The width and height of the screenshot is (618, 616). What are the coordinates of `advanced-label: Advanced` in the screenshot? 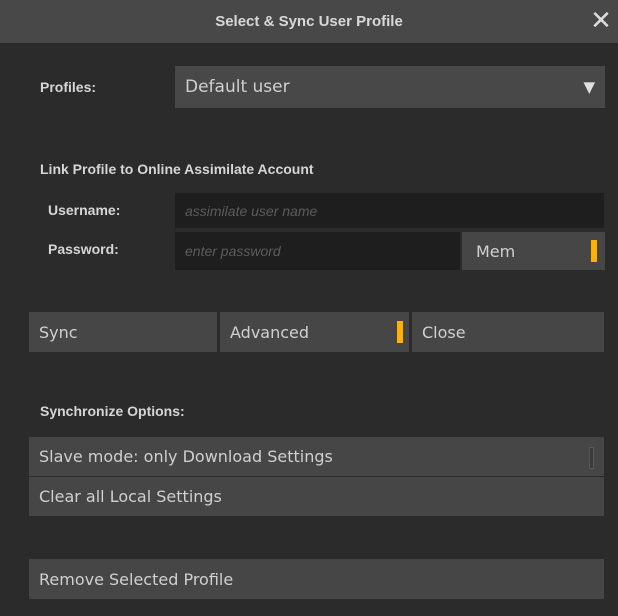 It's located at (270, 332).